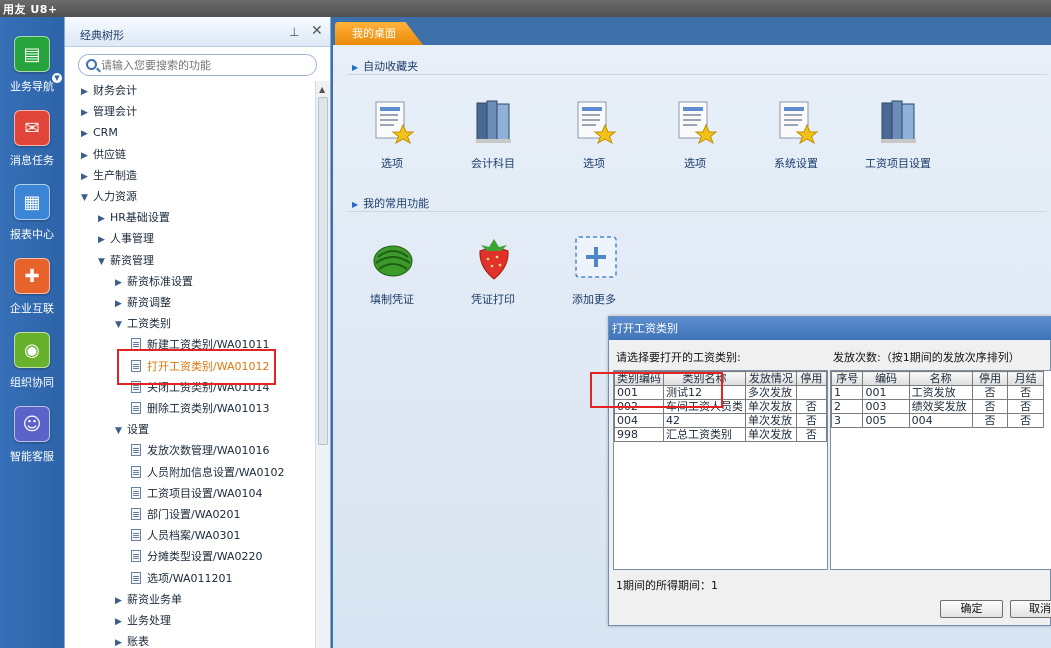 Image resolution: width=1051 pixels, height=648 pixels. What do you see at coordinates (132, 430) in the screenshot?
I see `tree-node: ▼ 设置` at bounding box center [132, 430].